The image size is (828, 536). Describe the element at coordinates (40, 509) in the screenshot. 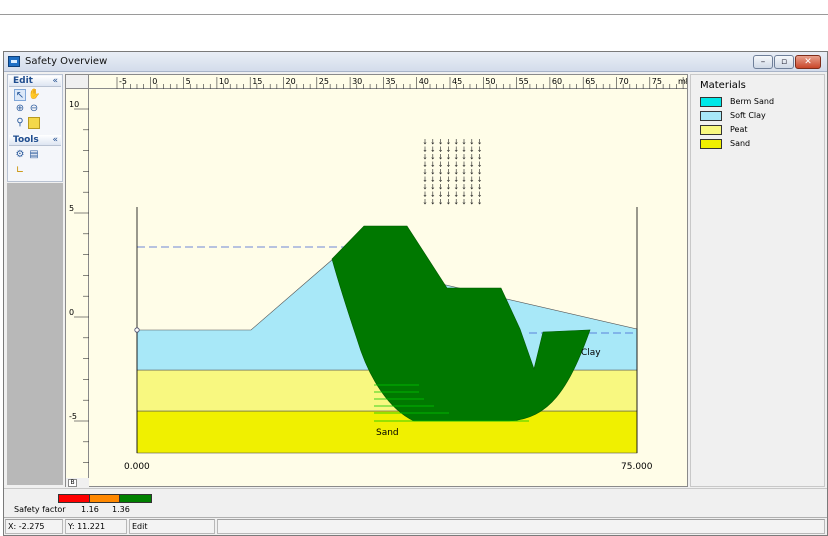

I see `safety-factor-label: Safety factor` at that location.